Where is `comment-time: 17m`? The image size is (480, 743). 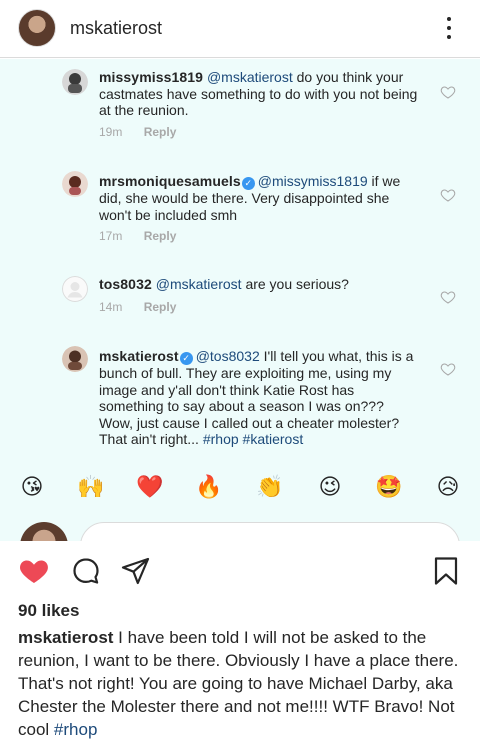 comment-time: 17m is located at coordinates (111, 236).